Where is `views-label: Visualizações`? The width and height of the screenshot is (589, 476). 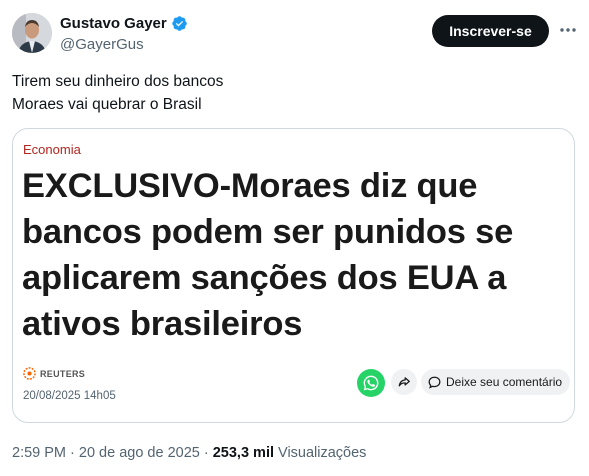 views-label: Visualizações is located at coordinates (322, 453).